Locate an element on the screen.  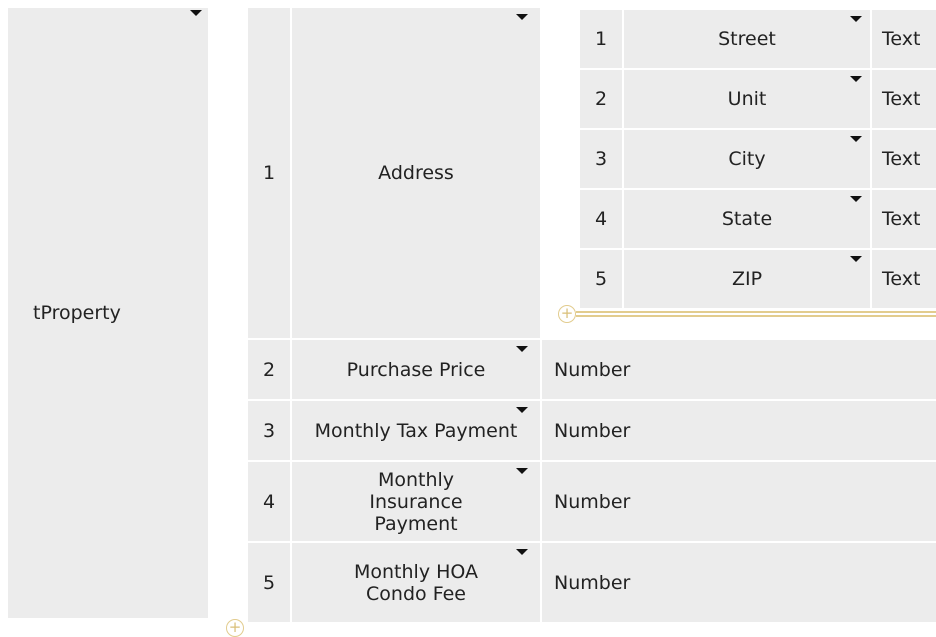
table-name-label: tProperty is located at coordinates (77, 313).